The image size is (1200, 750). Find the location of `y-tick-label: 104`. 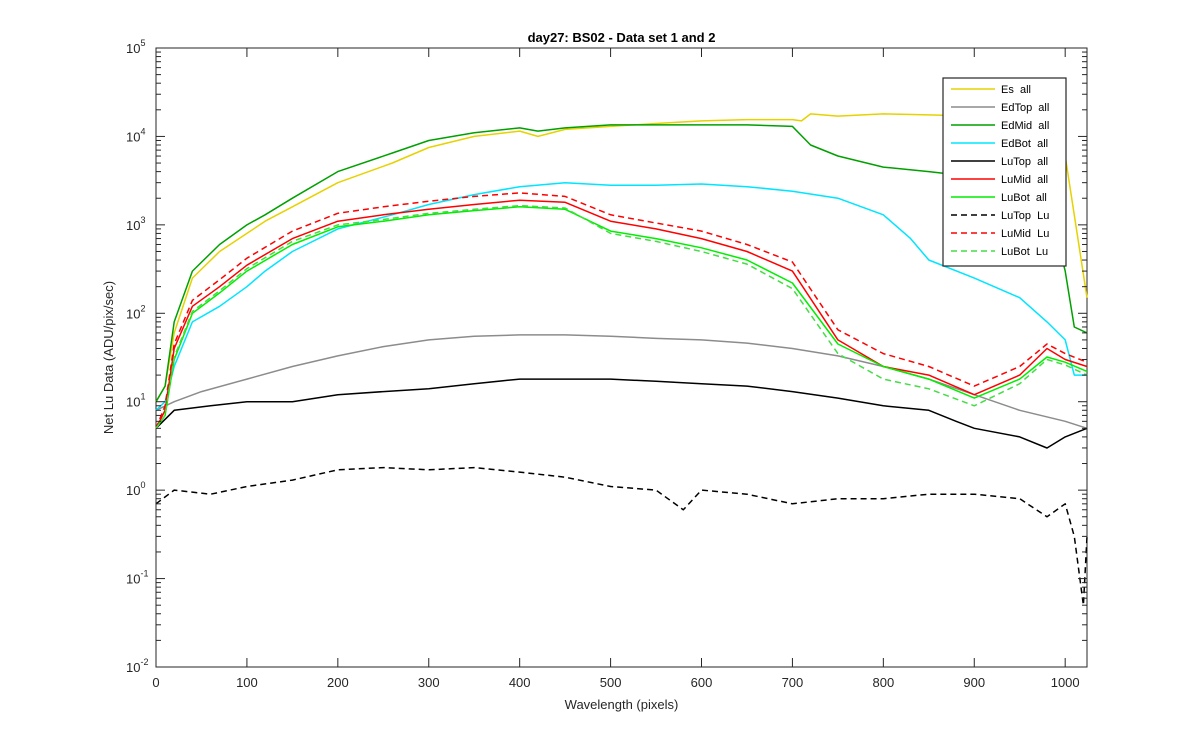

y-tick-label: 104 is located at coordinates (135, 135).